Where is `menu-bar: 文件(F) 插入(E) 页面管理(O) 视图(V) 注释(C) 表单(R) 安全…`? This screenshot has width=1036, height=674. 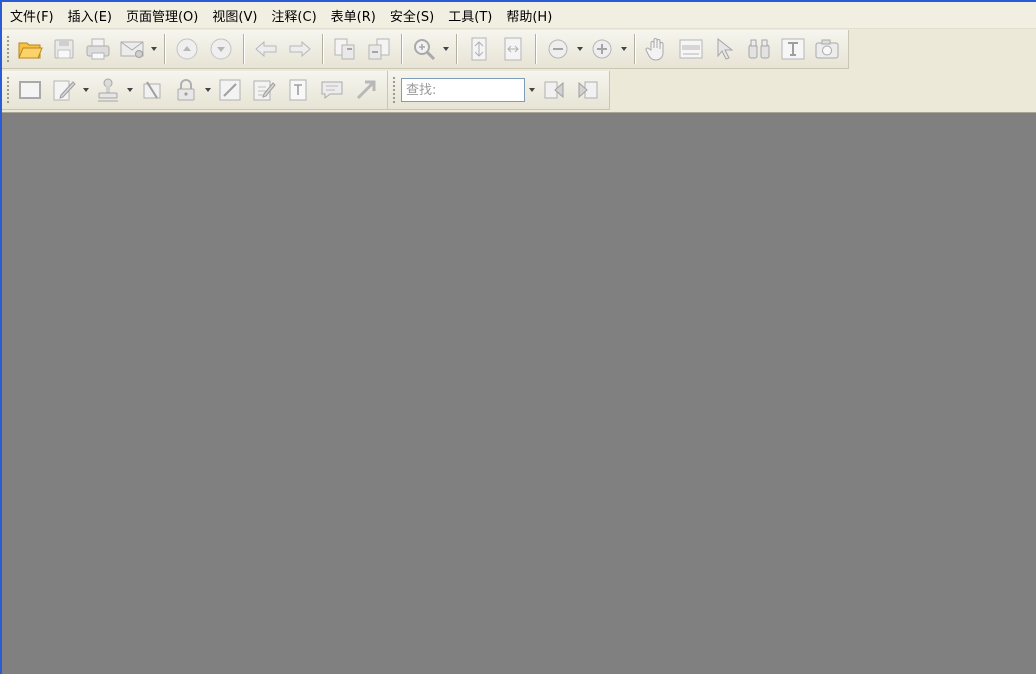 menu-bar: 文件(F) 插入(E) 页面管理(O) 视图(V) 注释(C) 表单(R) 安全… is located at coordinates (519, 15).